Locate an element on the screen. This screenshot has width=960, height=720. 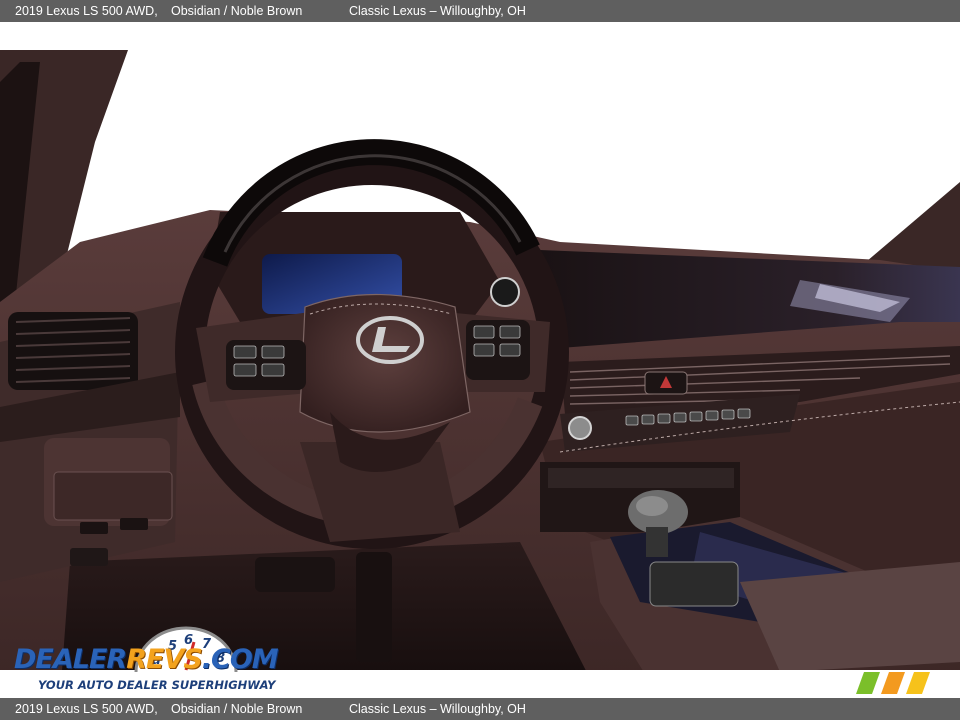
caption-colors: Obsidian / Noble Brown is located at coordinates (237, 11).